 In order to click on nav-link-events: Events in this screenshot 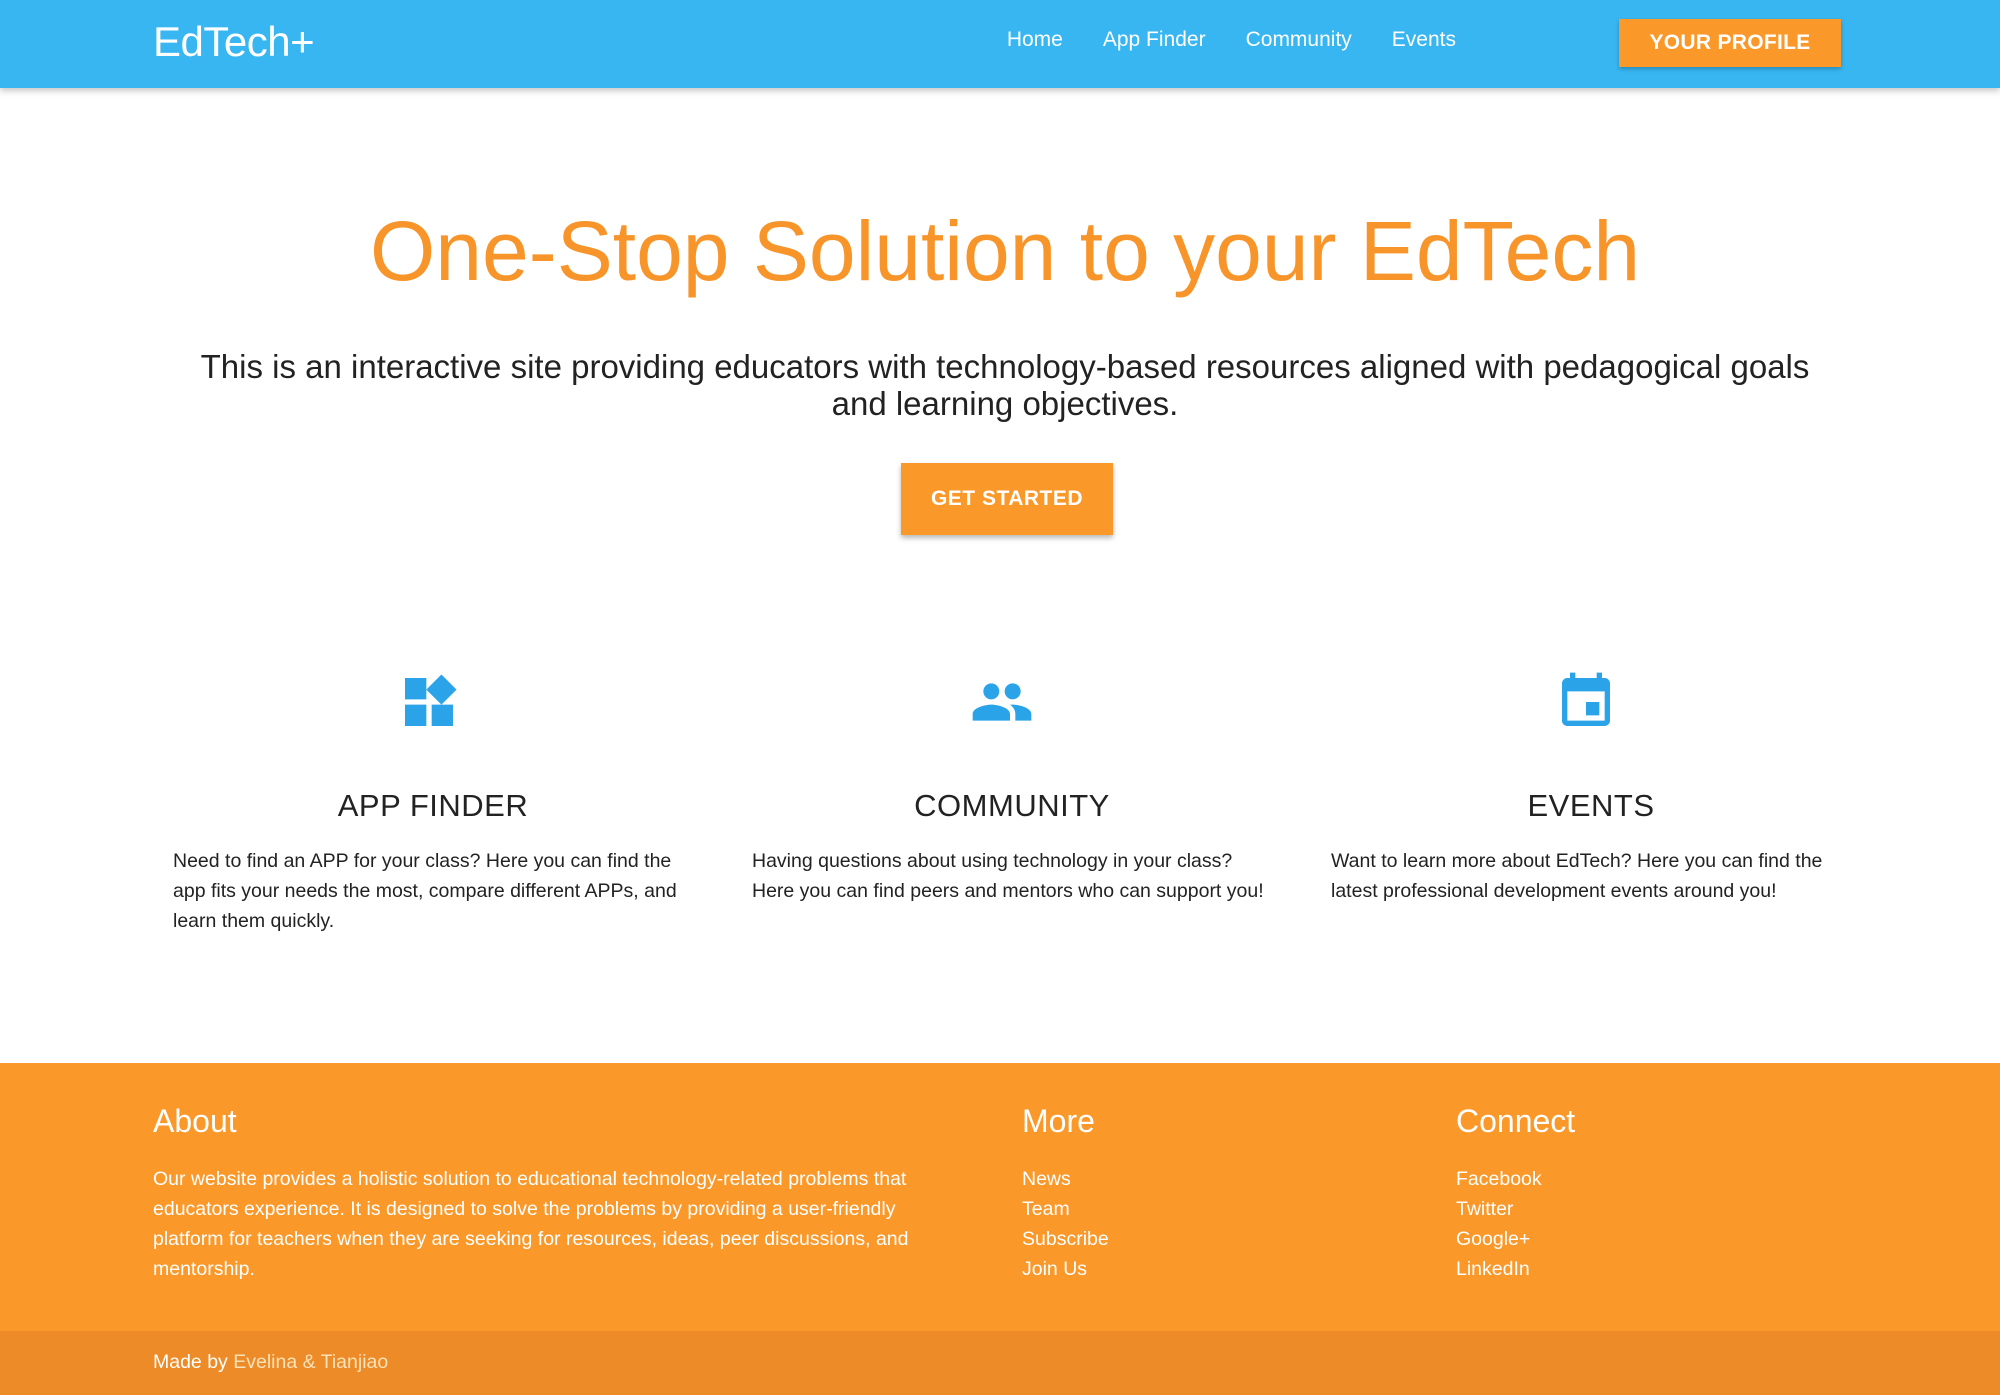, I will do `click(1424, 40)`.